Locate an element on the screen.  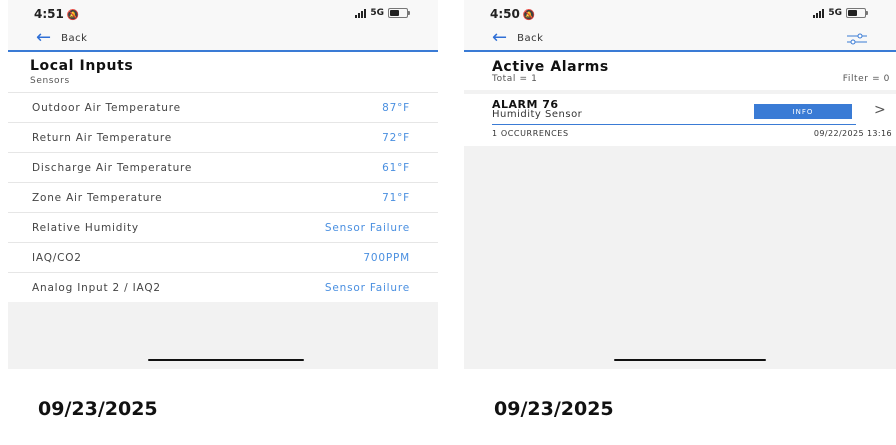
sensor-row-iaq-co2: IAQ/CO2 700PPM is located at coordinates (223, 257).